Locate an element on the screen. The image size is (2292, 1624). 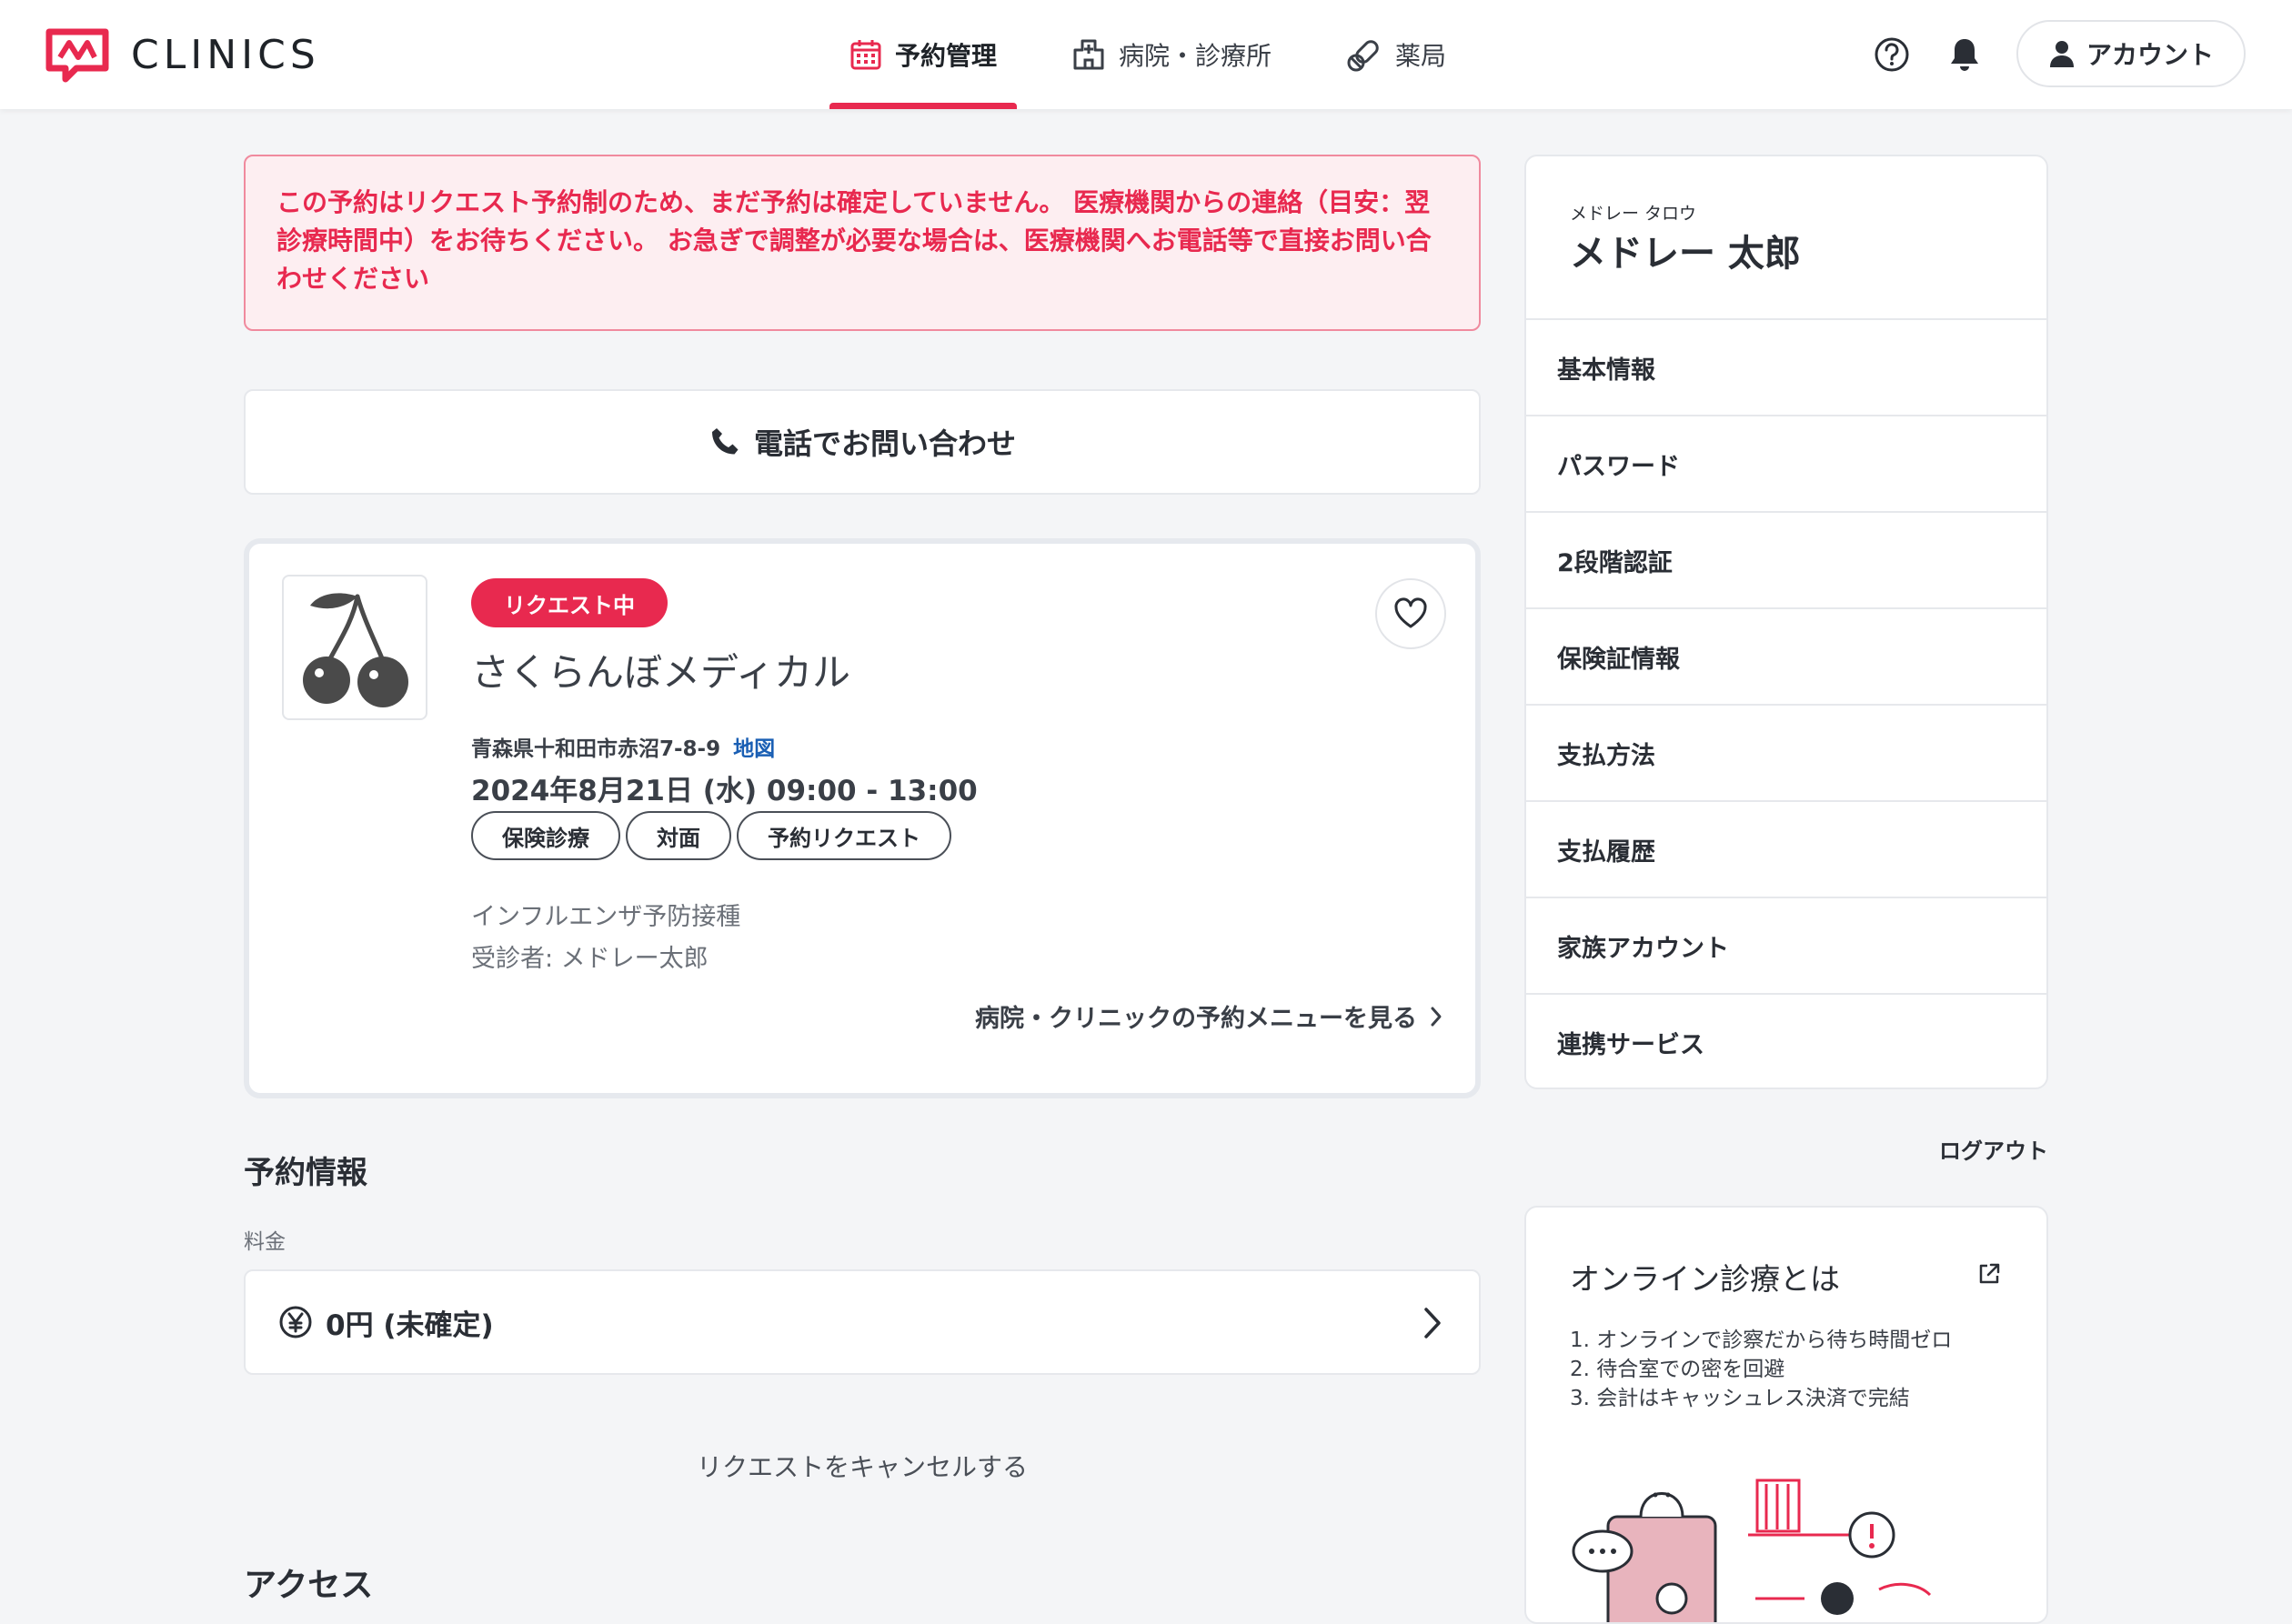
clinic-menu-link: 病院・クリニックの予約メニューを見る is located at coordinates (1209, 1016).